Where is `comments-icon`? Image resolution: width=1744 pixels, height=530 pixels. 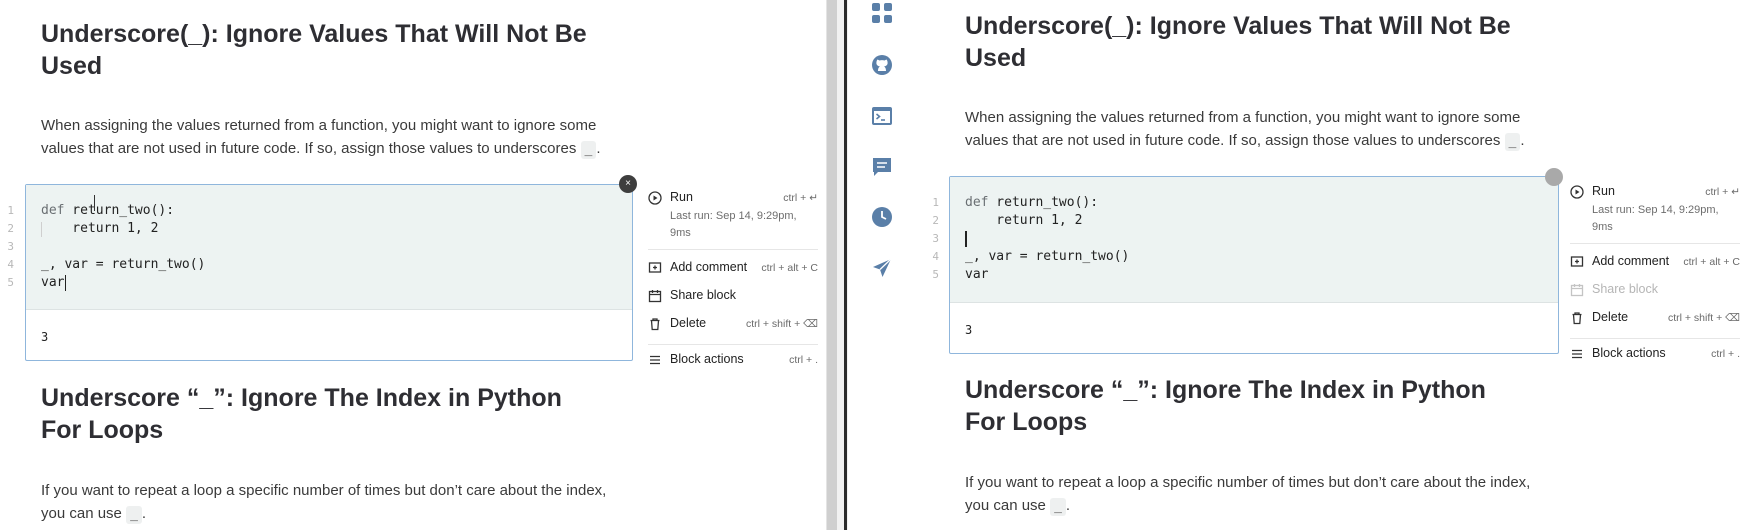
comments-icon is located at coordinates (882, 167).